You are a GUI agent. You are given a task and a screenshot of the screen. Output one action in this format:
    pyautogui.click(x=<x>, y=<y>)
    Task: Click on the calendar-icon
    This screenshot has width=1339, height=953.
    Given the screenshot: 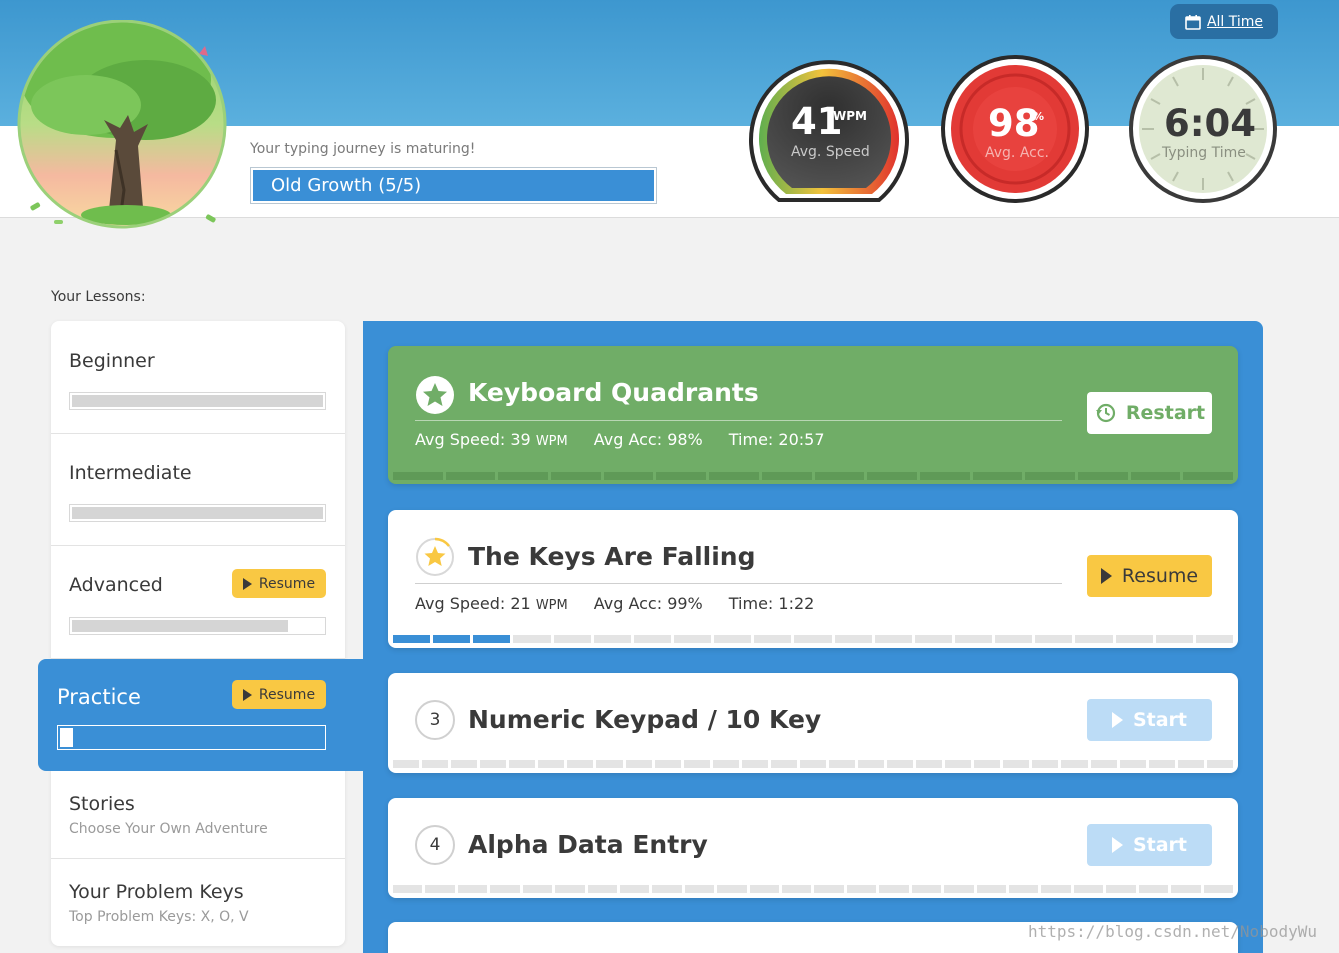 What is the action you would take?
    pyautogui.click(x=1193, y=22)
    